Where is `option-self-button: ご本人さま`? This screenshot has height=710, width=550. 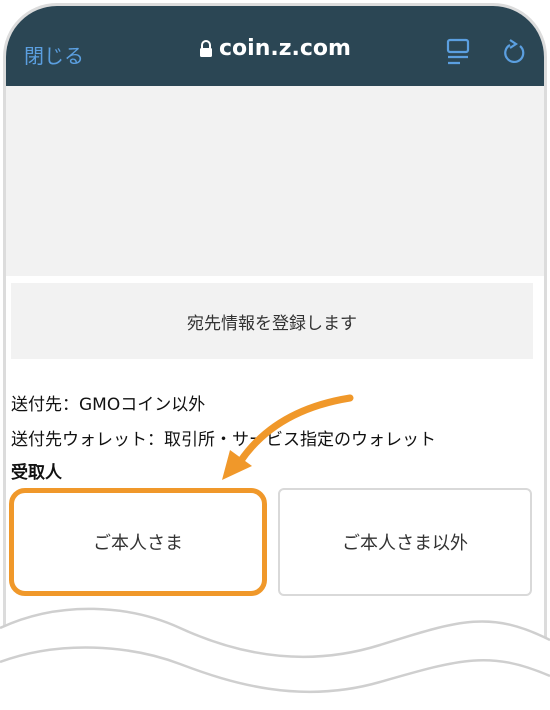
option-self-button: ご本人さま is located at coordinates (138, 542).